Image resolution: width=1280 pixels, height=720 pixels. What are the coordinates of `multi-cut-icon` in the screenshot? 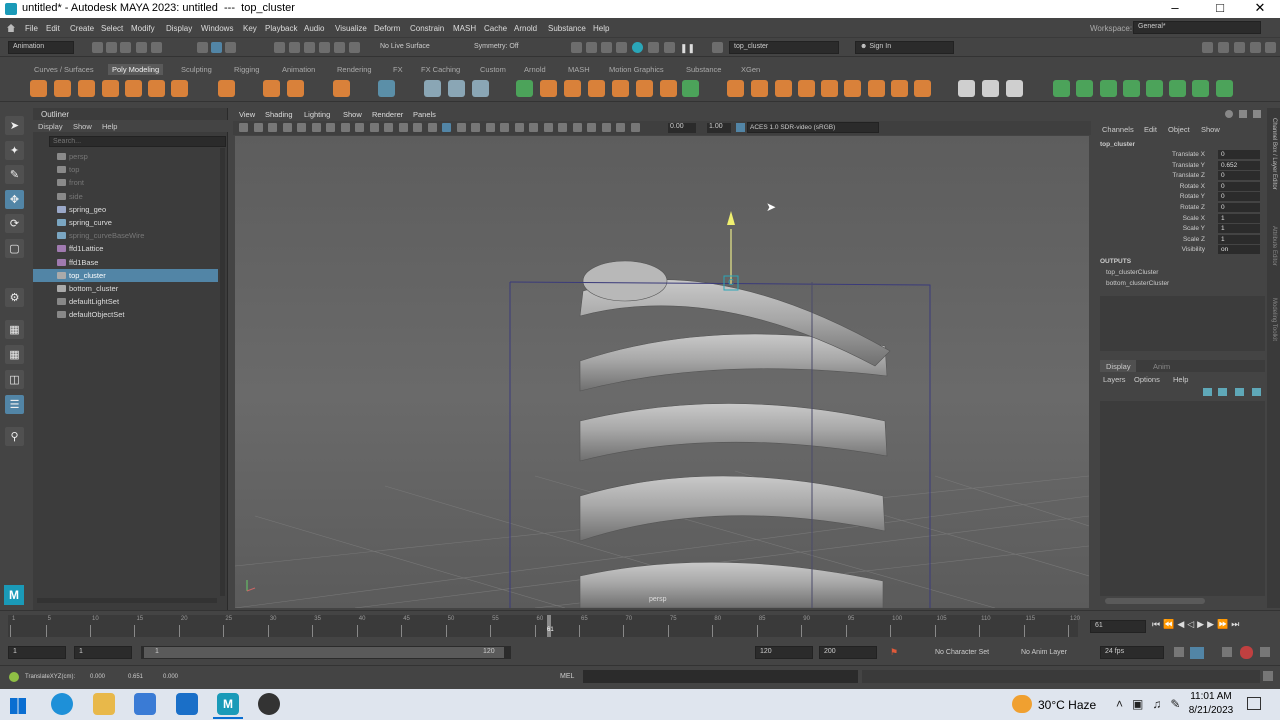 It's located at (690, 88).